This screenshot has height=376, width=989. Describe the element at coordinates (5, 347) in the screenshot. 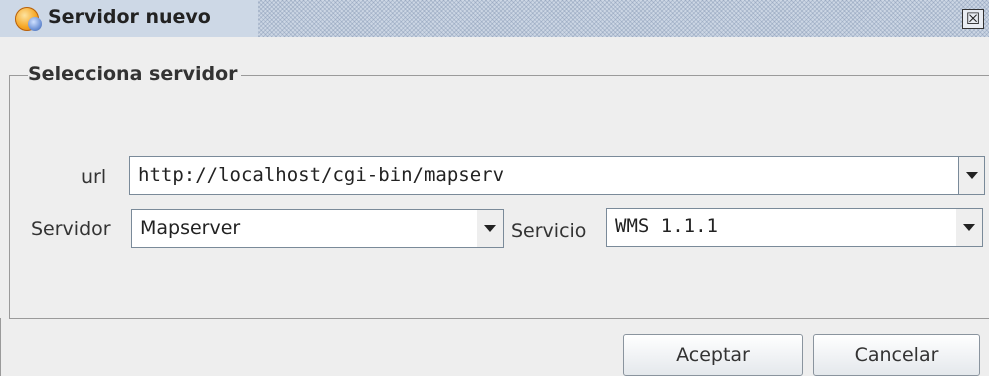

I see `left-border` at that location.